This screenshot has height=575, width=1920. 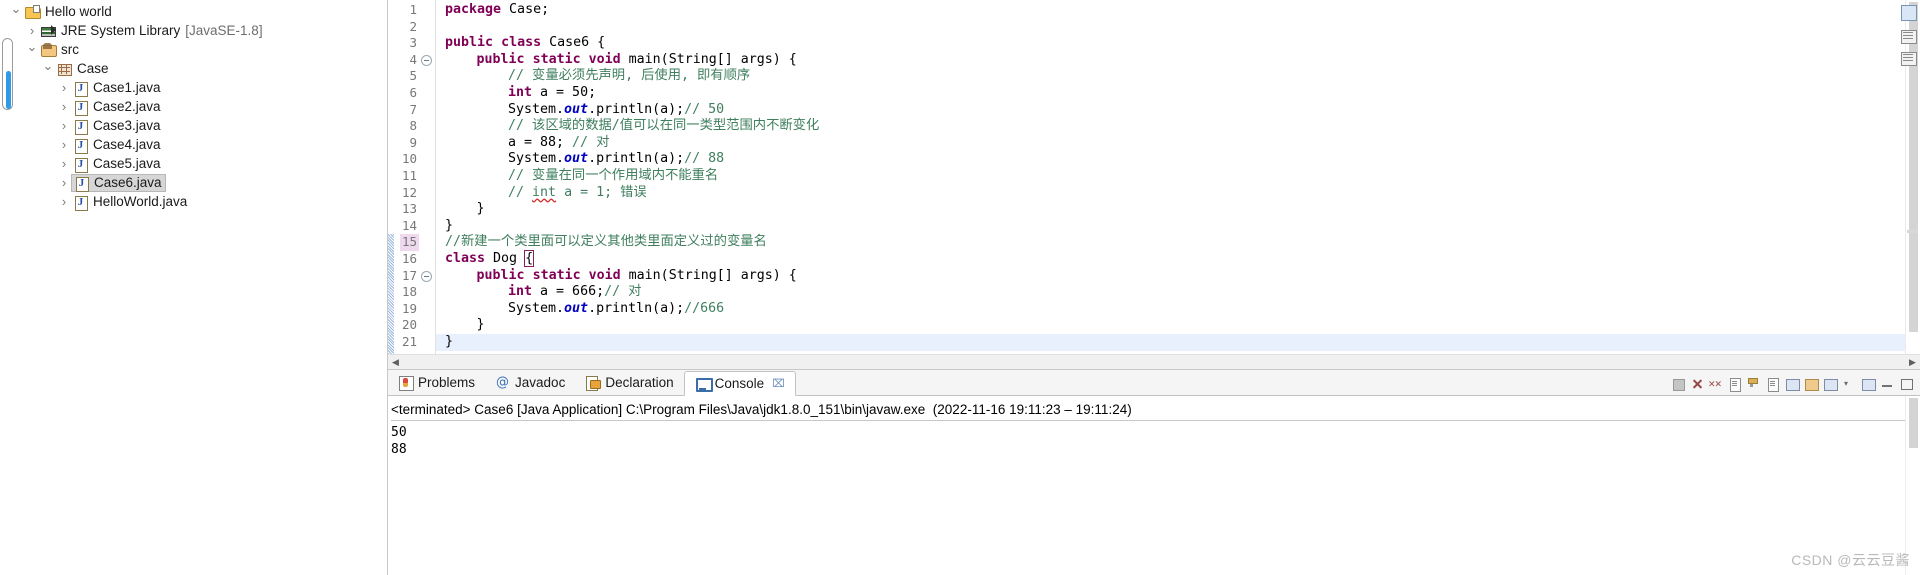 I want to click on line-number-5: 5, so click(x=413, y=76).